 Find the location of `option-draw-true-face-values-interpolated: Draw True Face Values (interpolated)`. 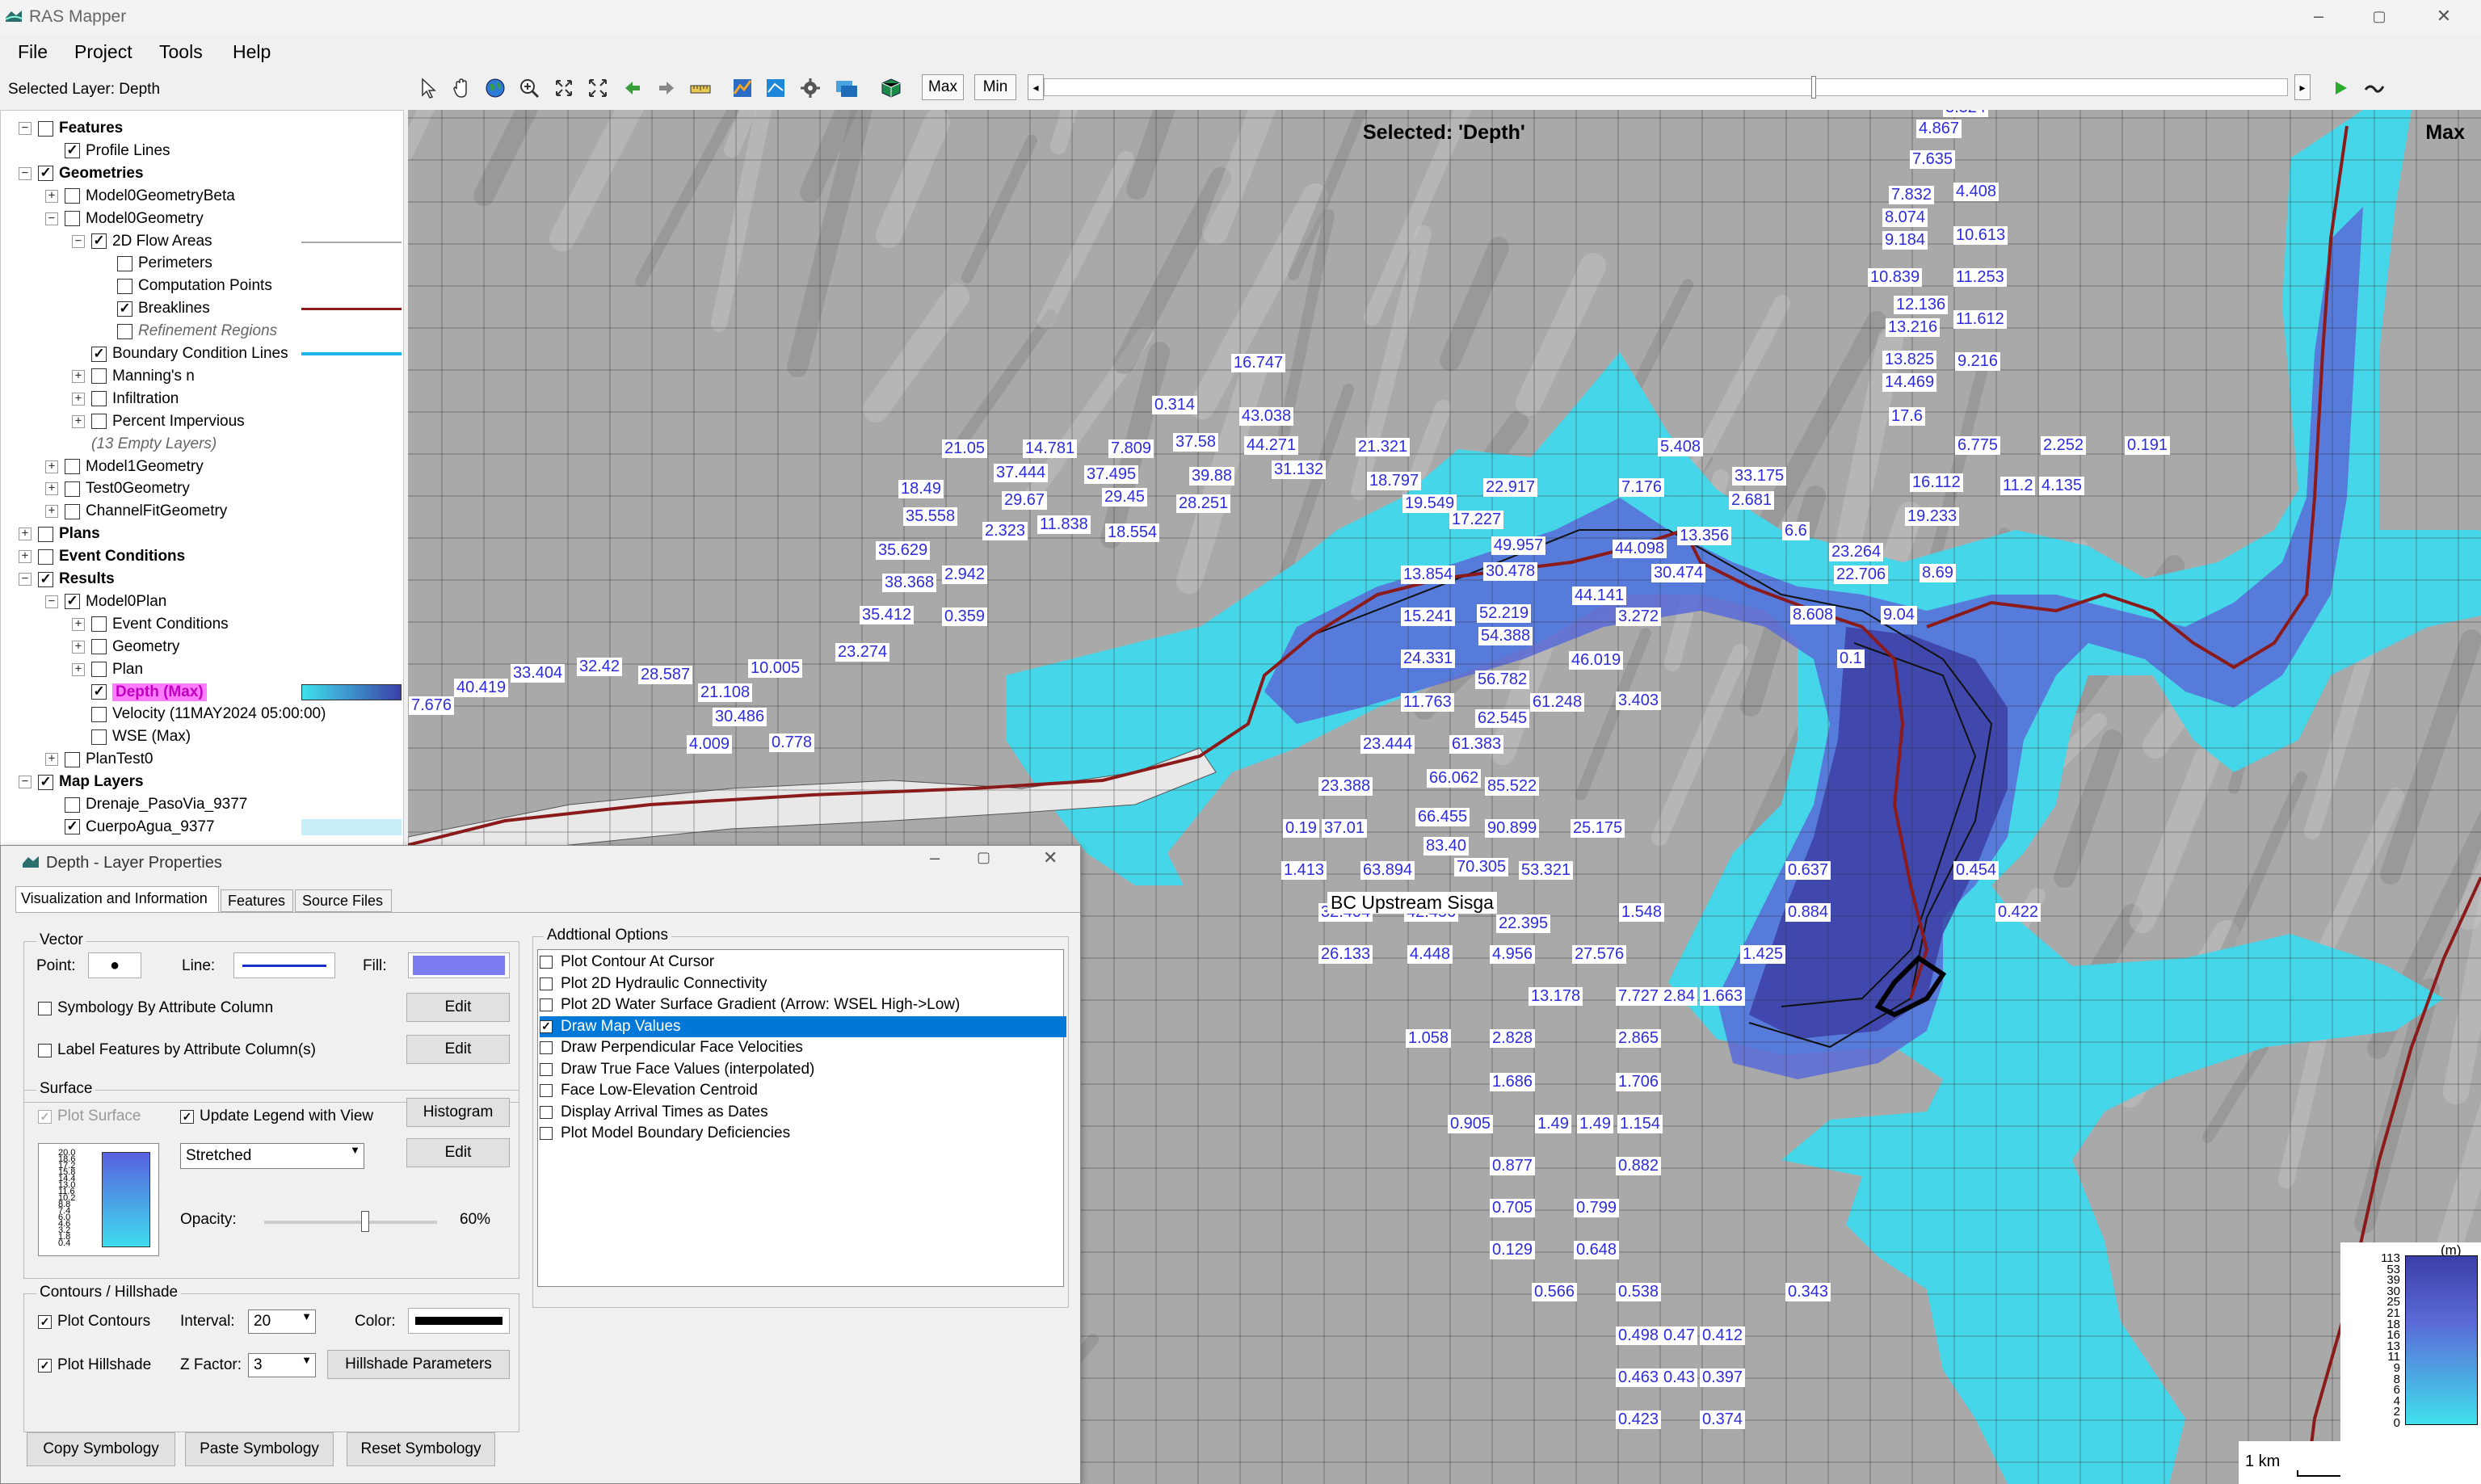

option-draw-true-face-values-interpolated: Draw True Face Values (interpolated) is located at coordinates (803, 1069).